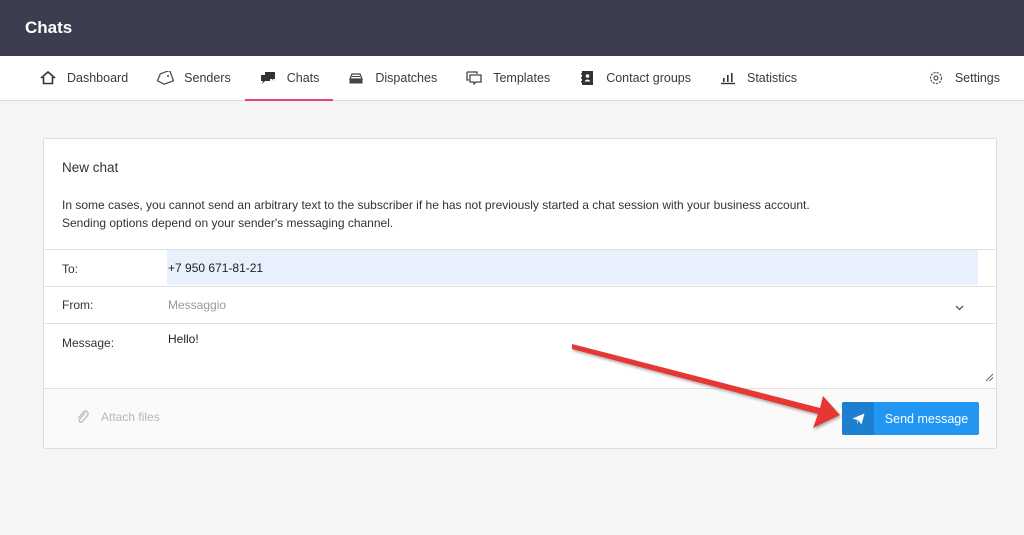  What do you see at coordinates (356, 78) in the screenshot?
I see `inbox-tray-icon` at bounding box center [356, 78].